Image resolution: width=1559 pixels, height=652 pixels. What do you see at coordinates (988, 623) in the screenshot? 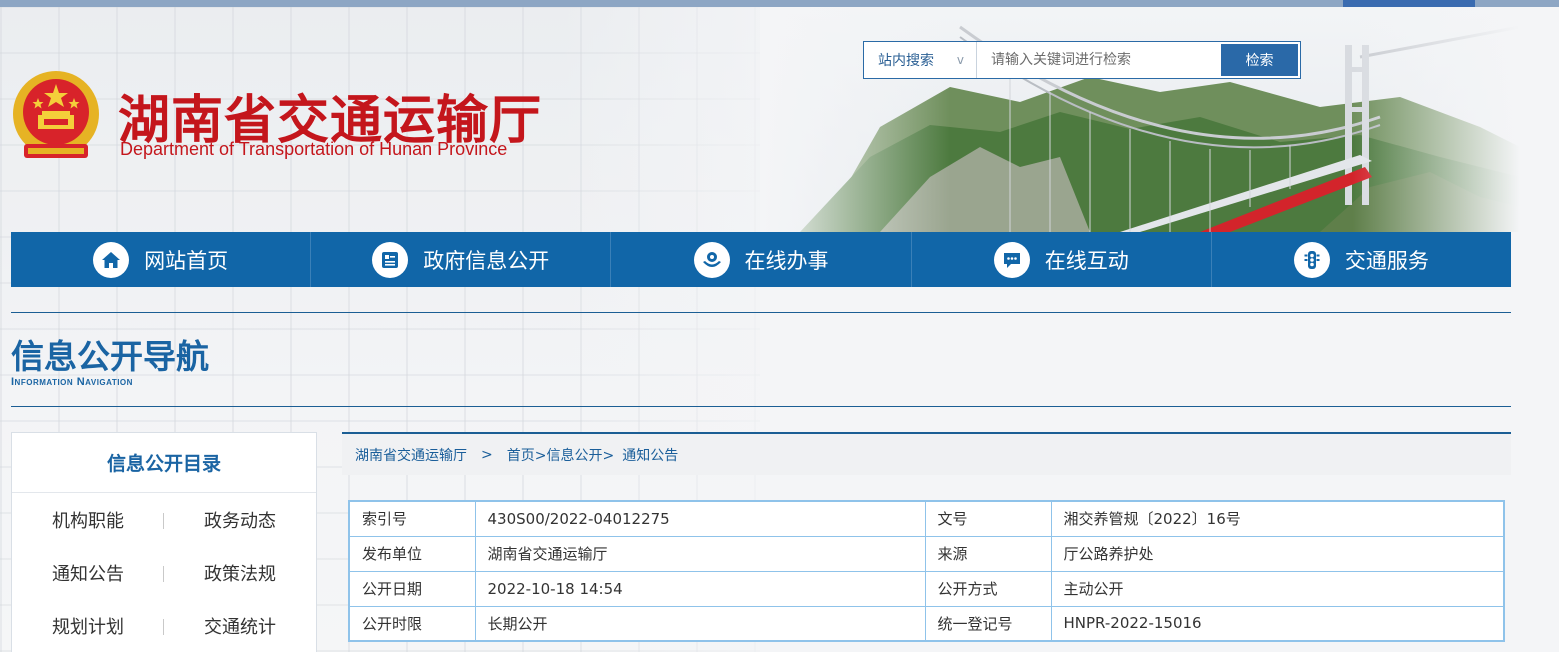
I see `info-key: 统一登记号` at bounding box center [988, 623].